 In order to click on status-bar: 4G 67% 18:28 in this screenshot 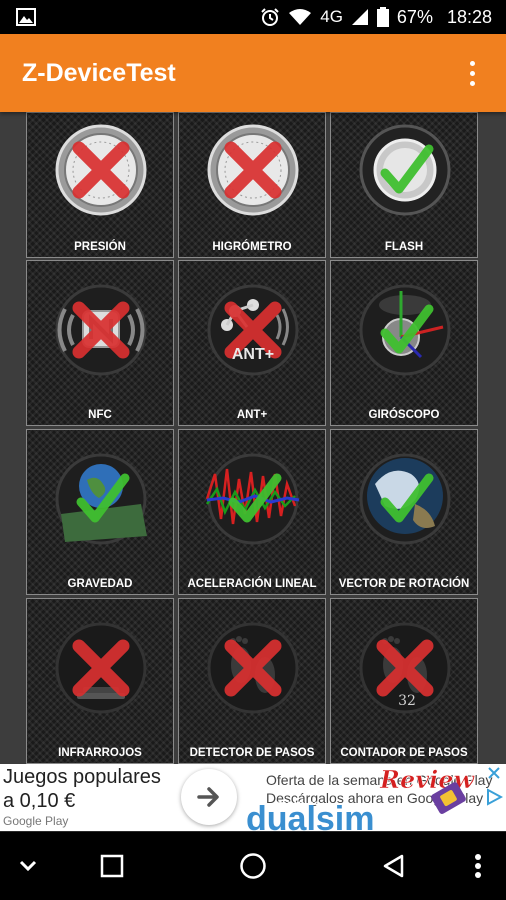, I will do `click(253, 17)`.